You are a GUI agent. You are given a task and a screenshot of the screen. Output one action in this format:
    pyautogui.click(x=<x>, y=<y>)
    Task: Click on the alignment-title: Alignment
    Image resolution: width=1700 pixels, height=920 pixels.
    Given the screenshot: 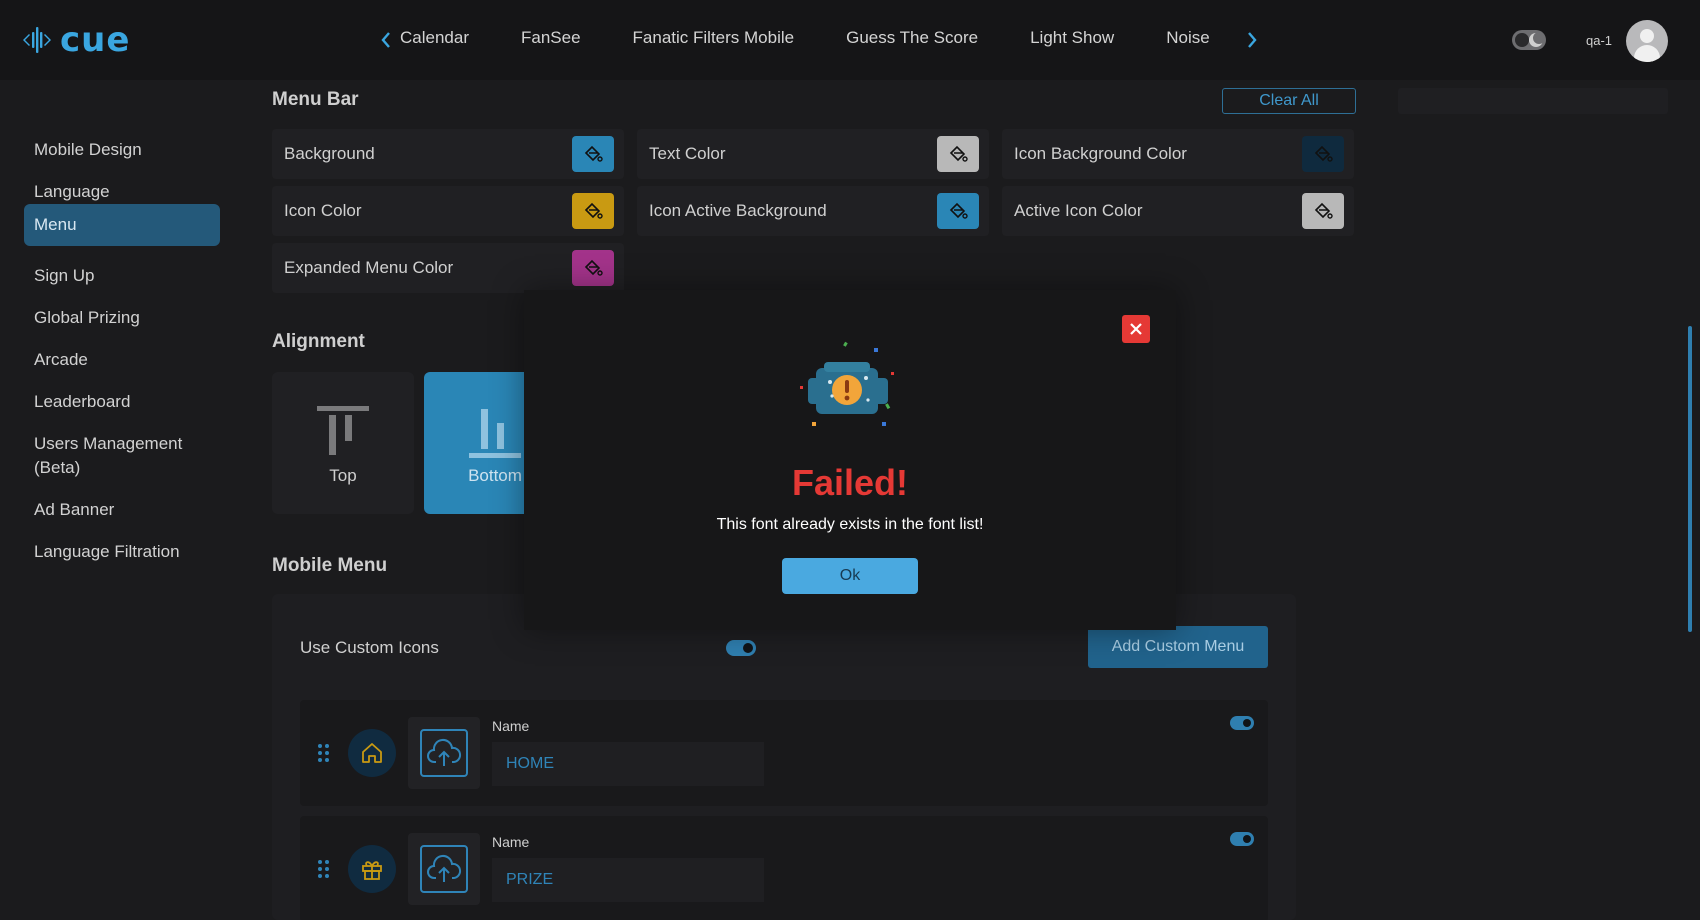 What is the action you would take?
    pyautogui.click(x=318, y=341)
    